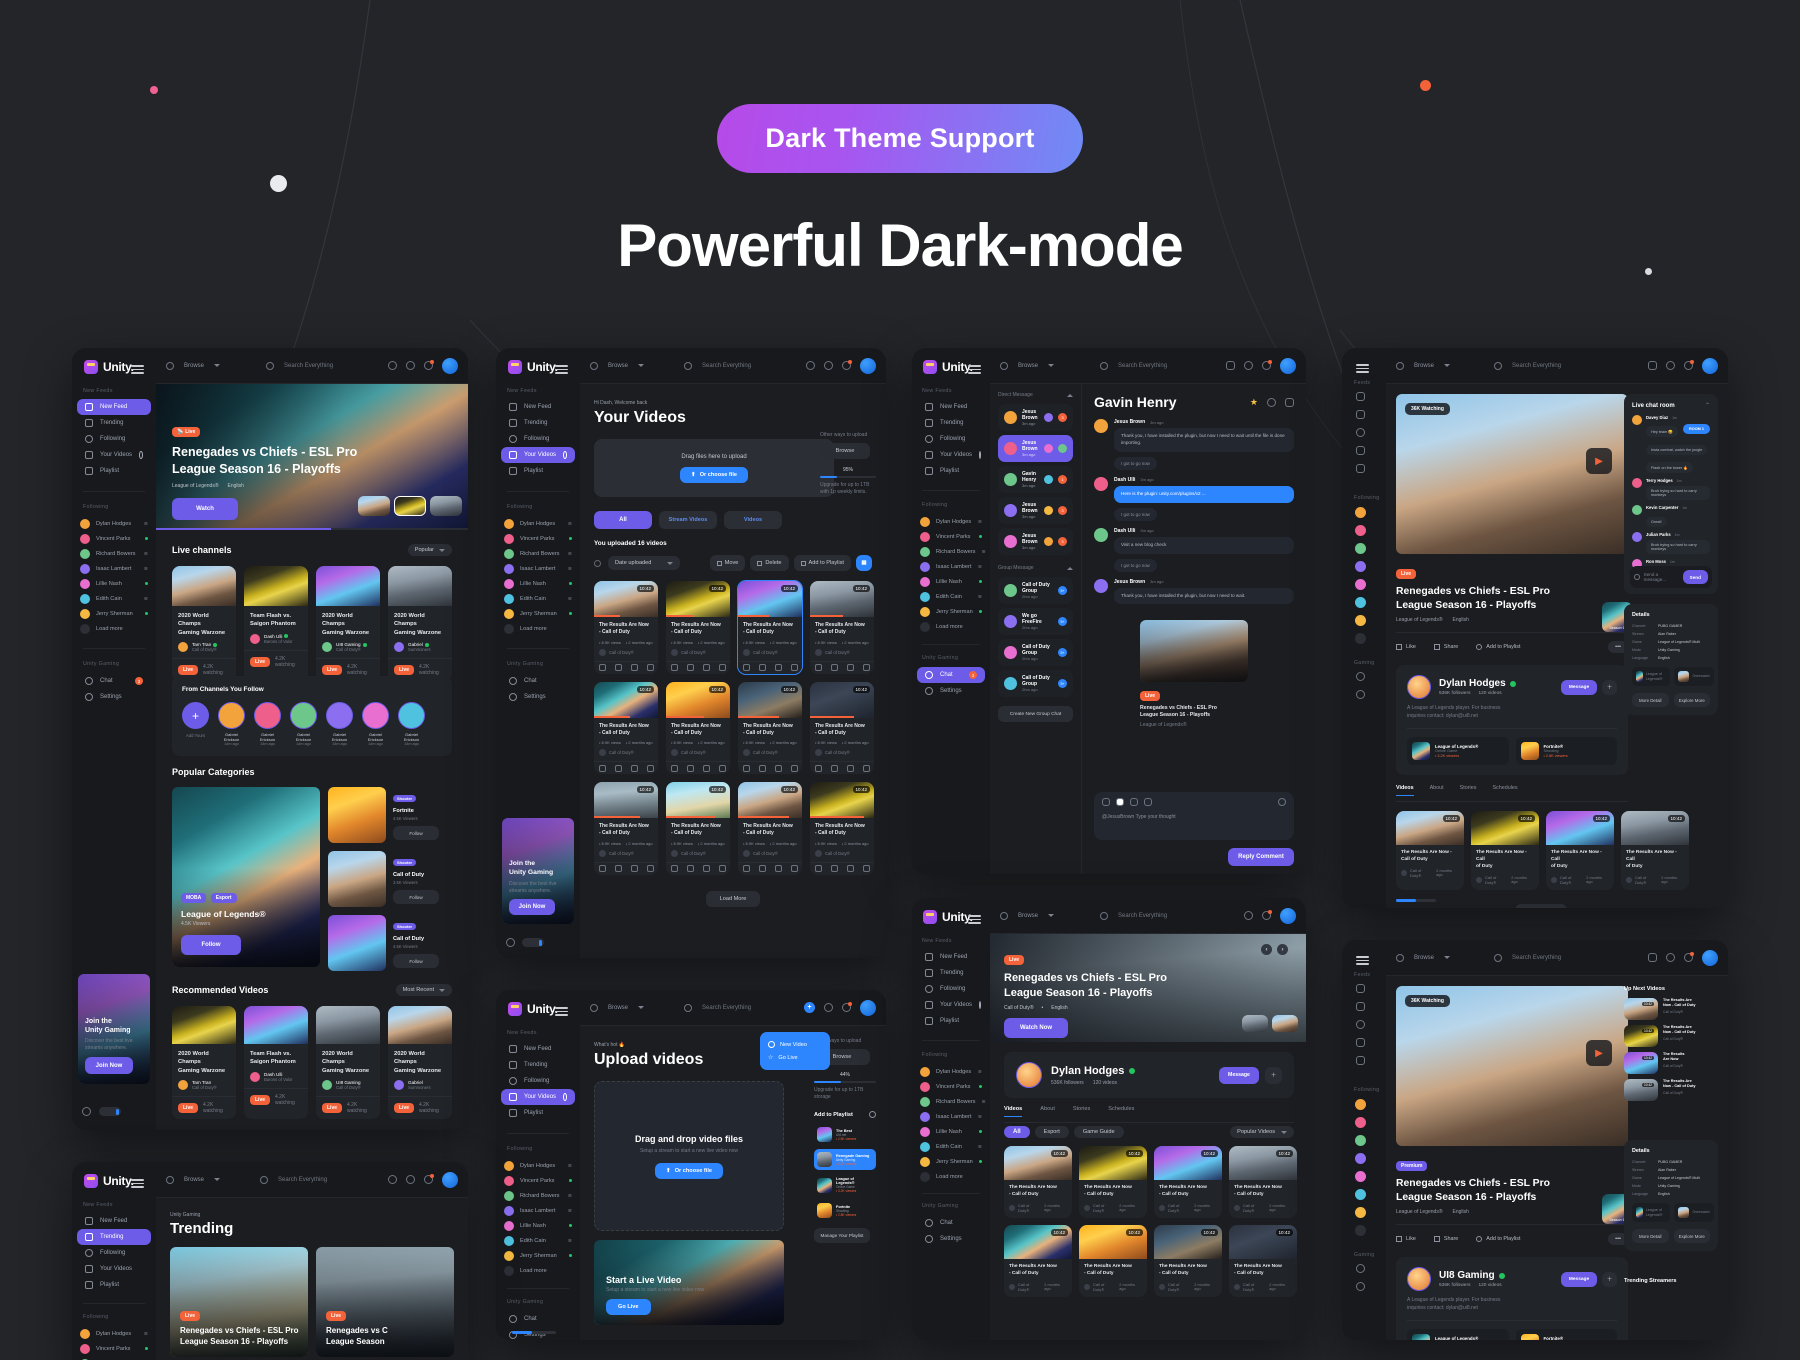 Image resolution: width=1800 pixels, height=1360 pixels. Describe the element at coordinates (390, 943) in the screenshot. I see `category-card: Shooter Call of Duty 4.5K Viewers Follow` at that location.